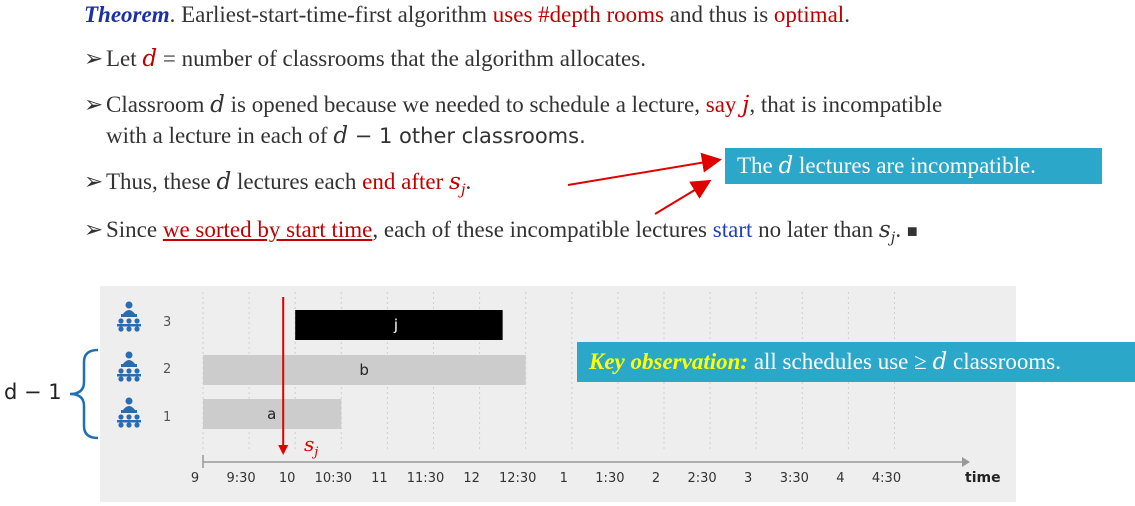  Describe the element at coordinates (563, 478) in the screenshot. I see `axis-tick-label: 1` at that location.